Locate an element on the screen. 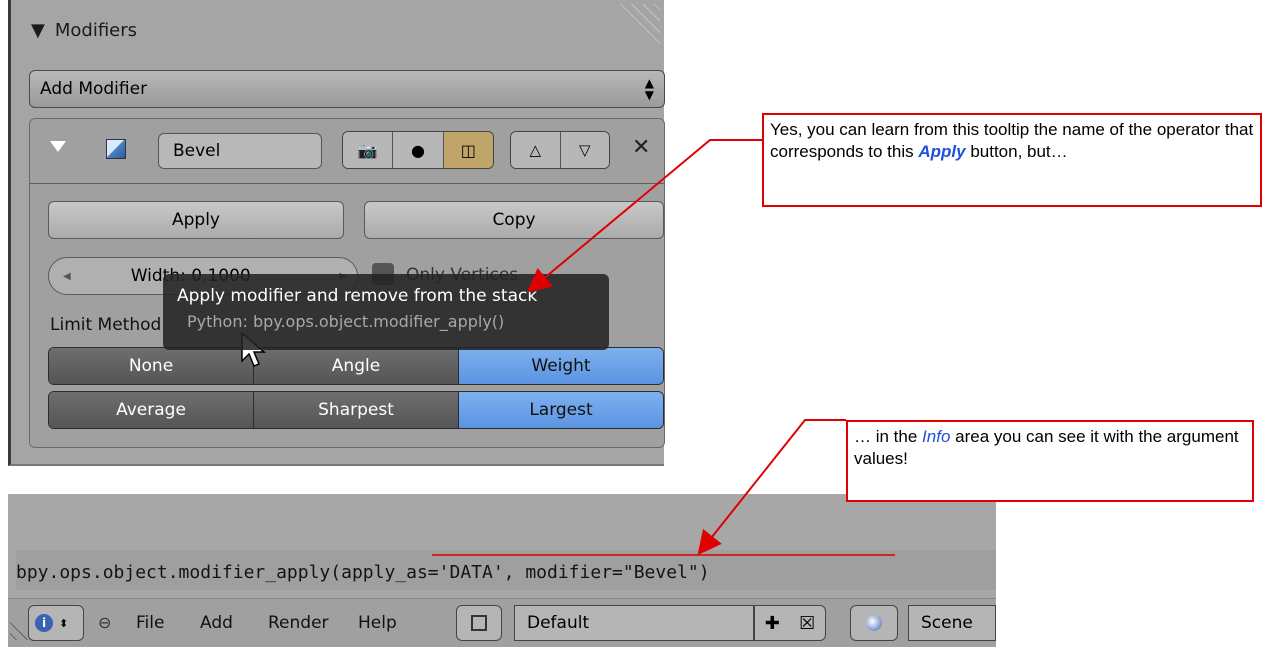 Image resolution: width=1263 pixels, height=647 pixels. limit-angle-option: Angle is located at coordinates (356, 366).